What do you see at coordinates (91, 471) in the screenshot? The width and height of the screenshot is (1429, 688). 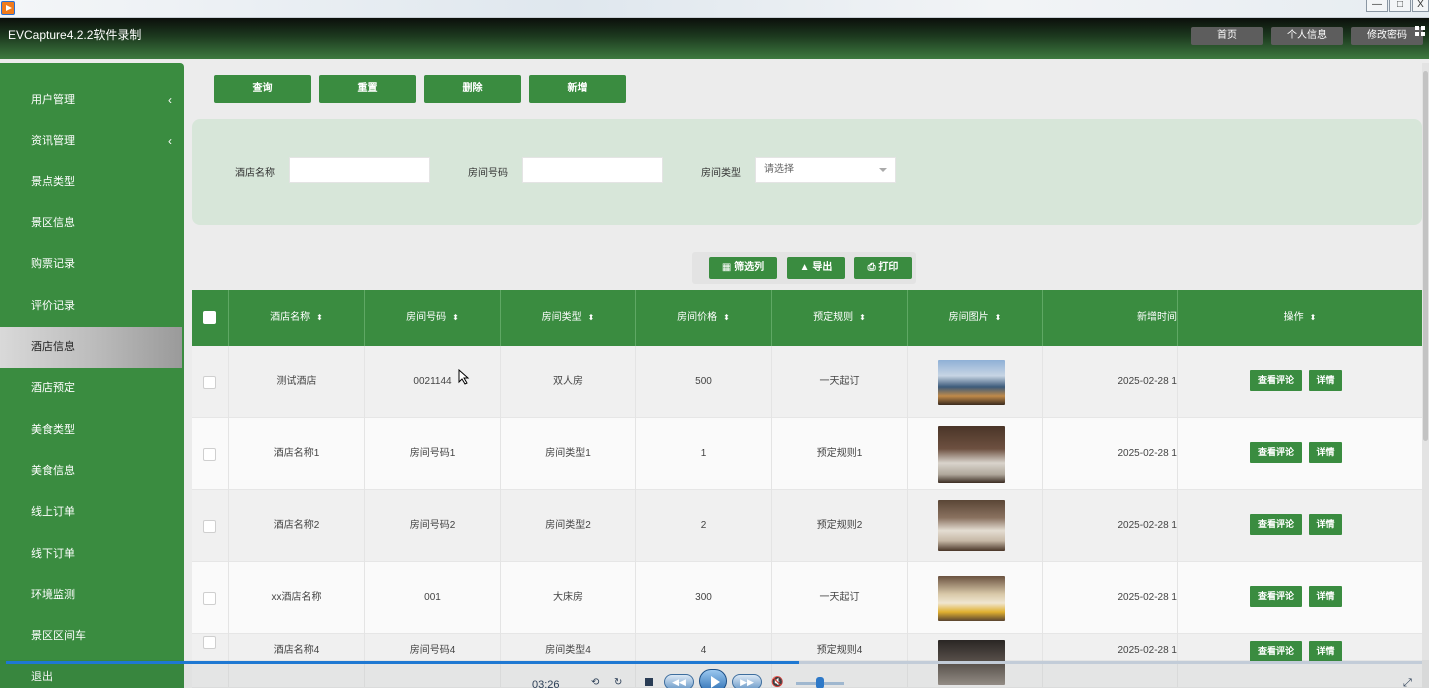 I see `sidebar-item-food-info: 美食信息` at bounding box center [91, 471].